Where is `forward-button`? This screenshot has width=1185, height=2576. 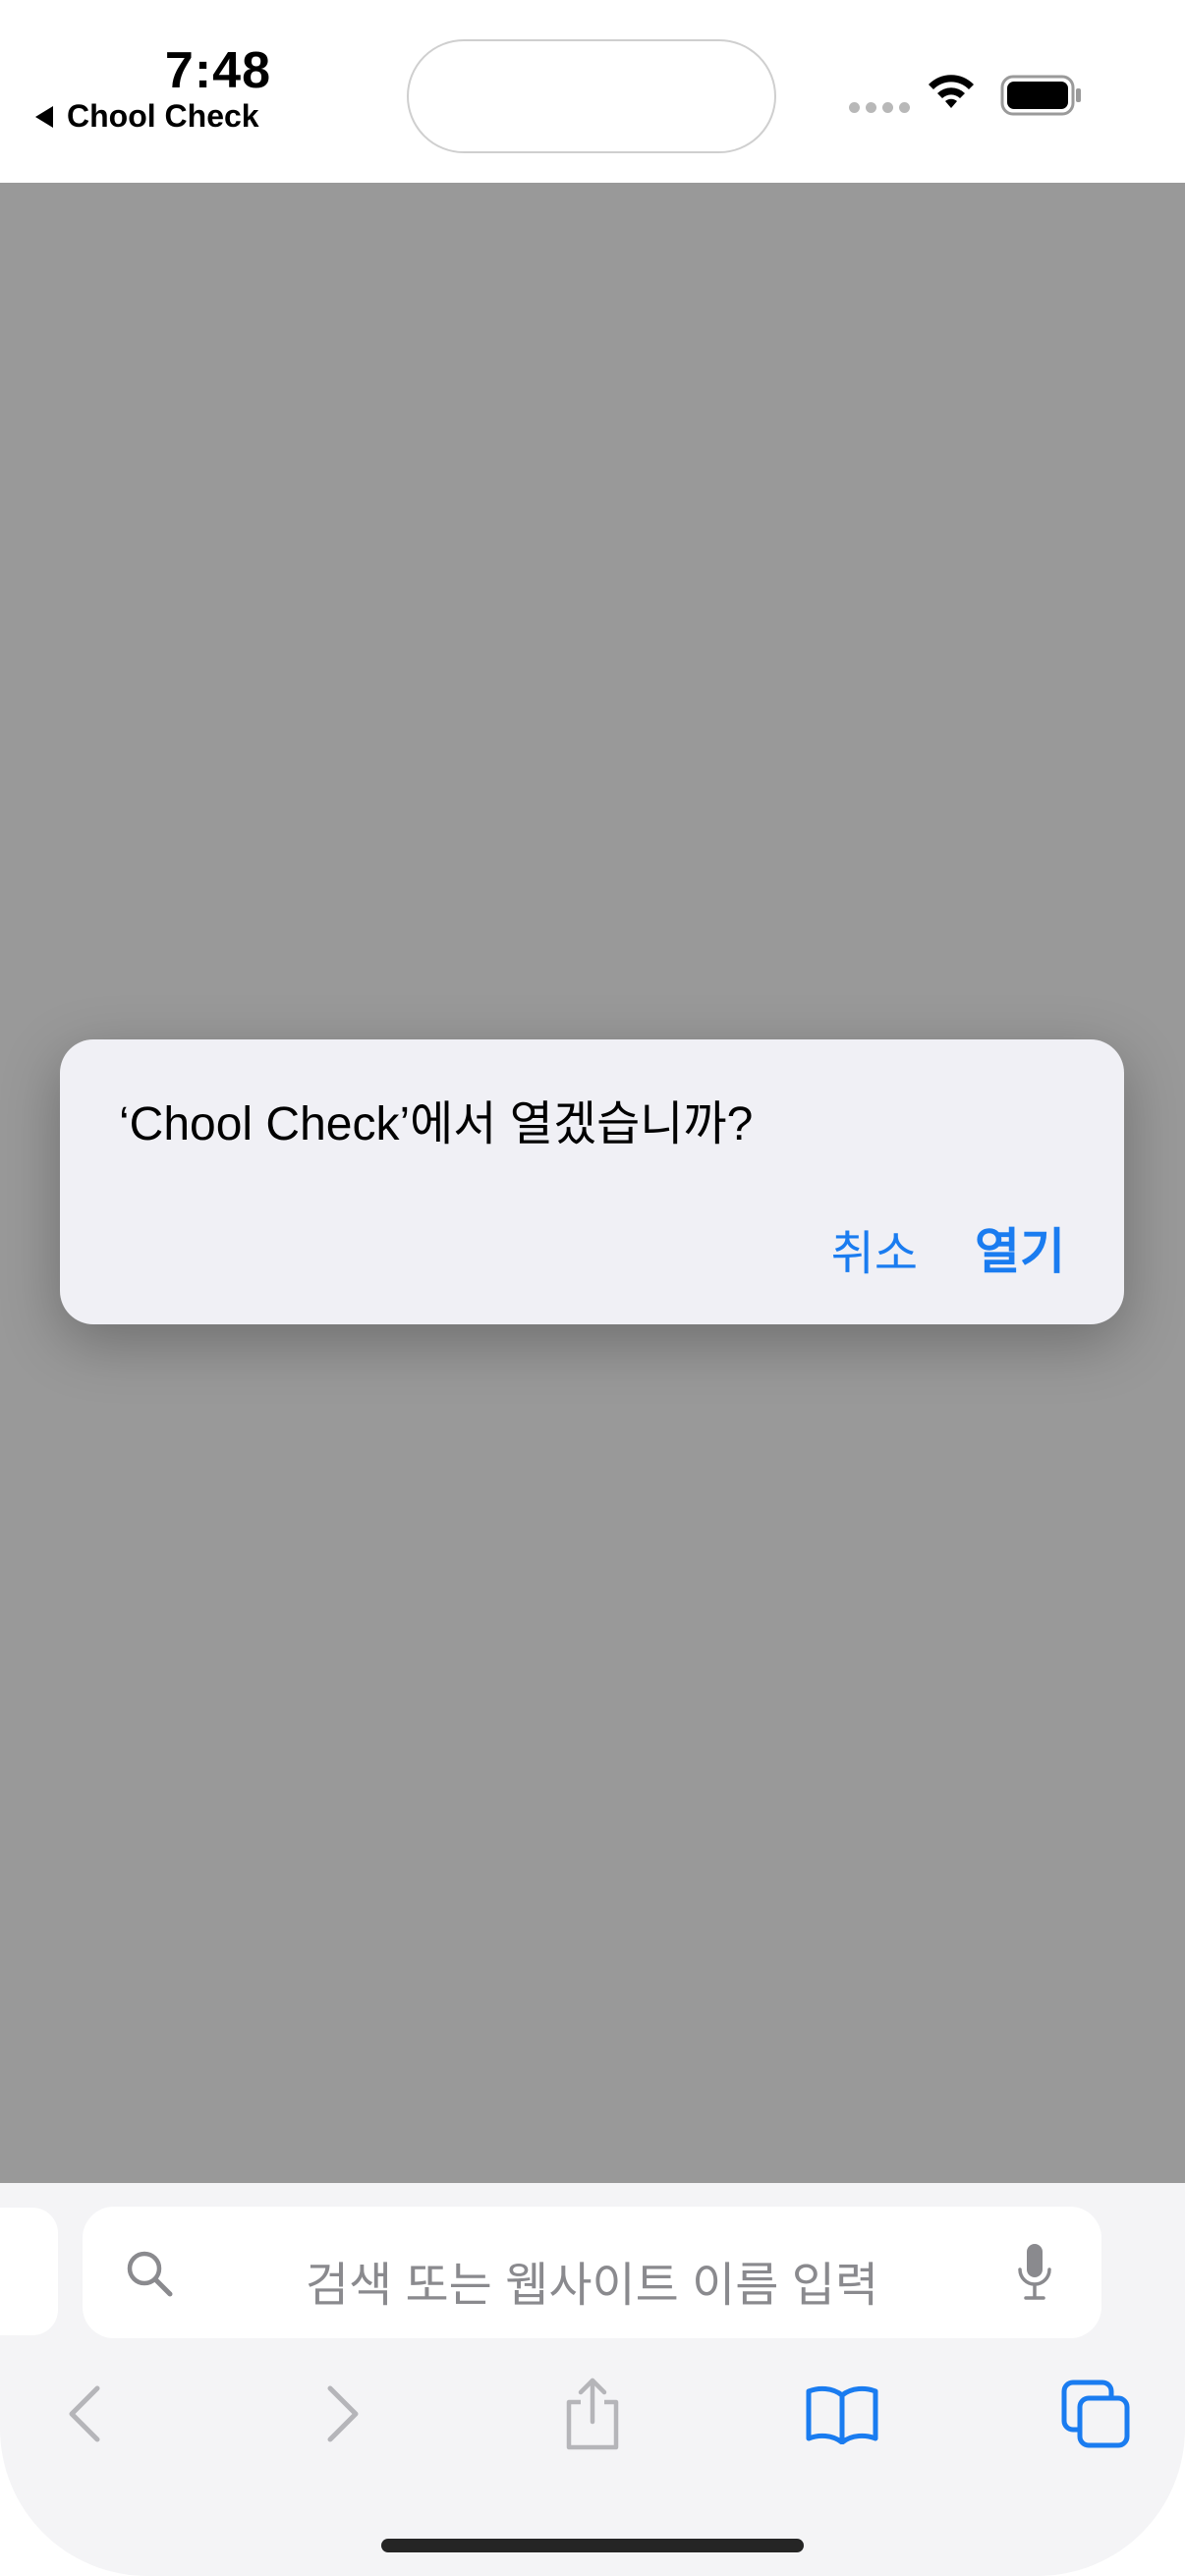 forward-button is located at coordinates (342, 2414).